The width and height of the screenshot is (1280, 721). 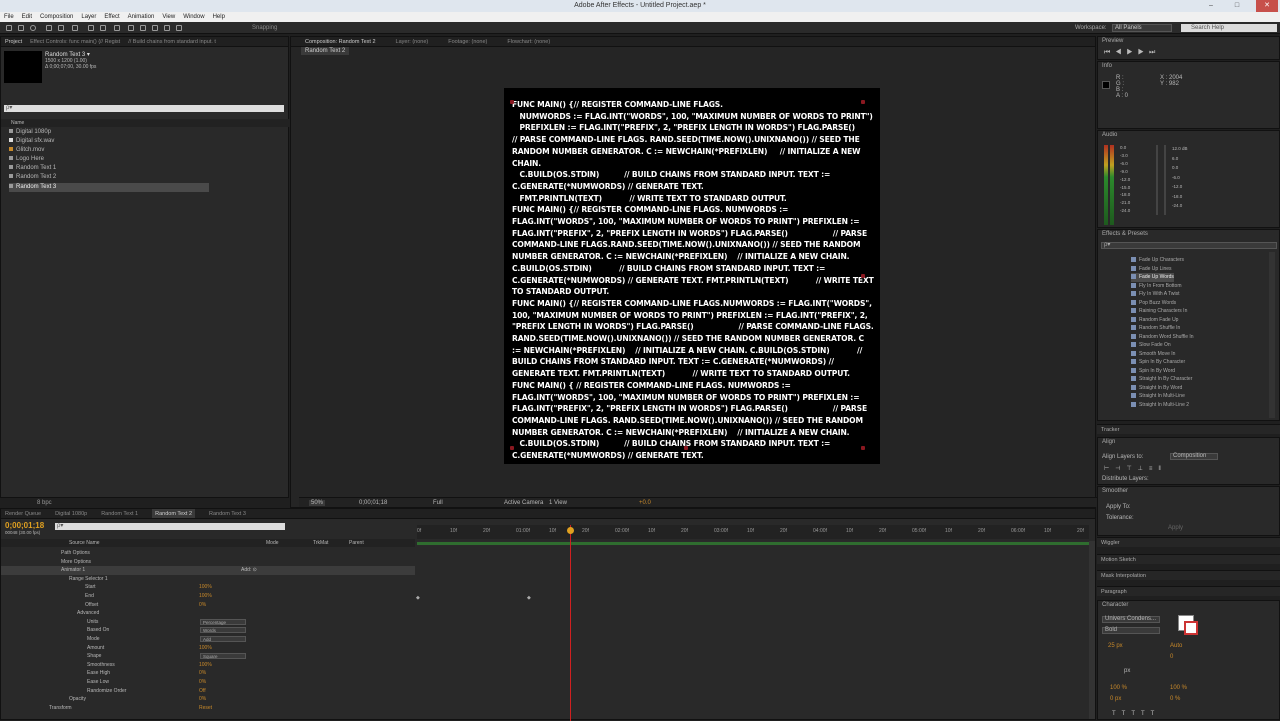 What do you see at coordinates (1159, 311) in the screenshot?
I see `effect-preset-item: Raining Characters In` at bounding box center [1159, 311].